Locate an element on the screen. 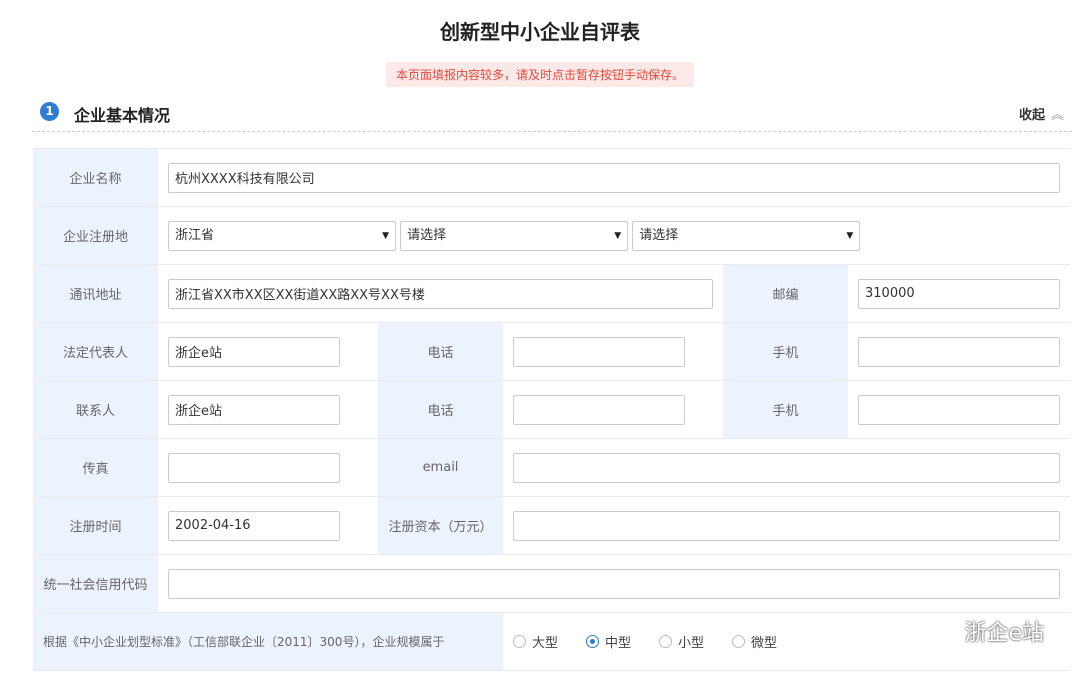  form-row-legal-rep: 法定代表人 电话 手机 is located at coordinates (552, 351).